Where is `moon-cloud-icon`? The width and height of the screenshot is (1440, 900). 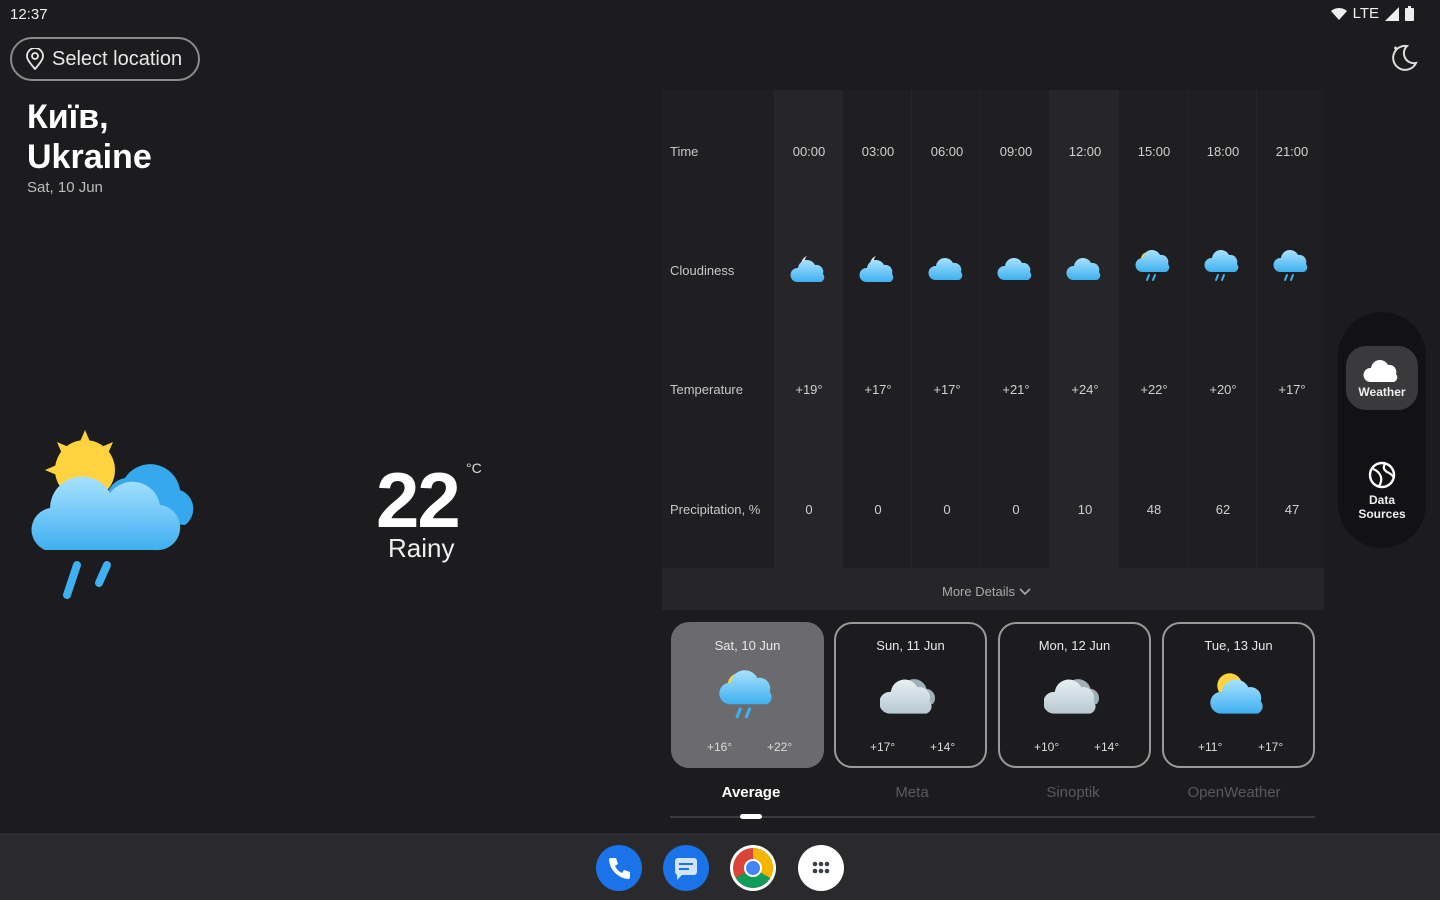
moon-cloud-icon is located at coordinates (878, 270).